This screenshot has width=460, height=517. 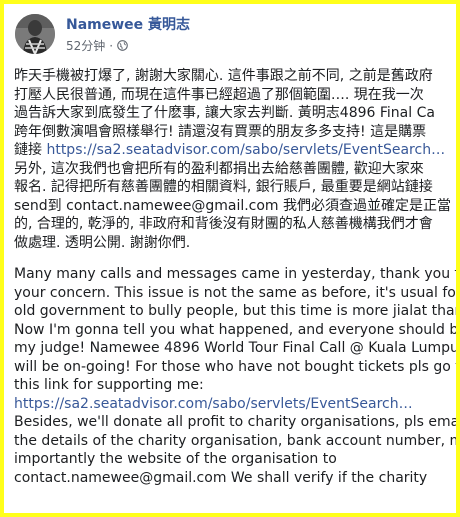 I want to click on link-prefix: 鏈接, so click(x=30, y=150).